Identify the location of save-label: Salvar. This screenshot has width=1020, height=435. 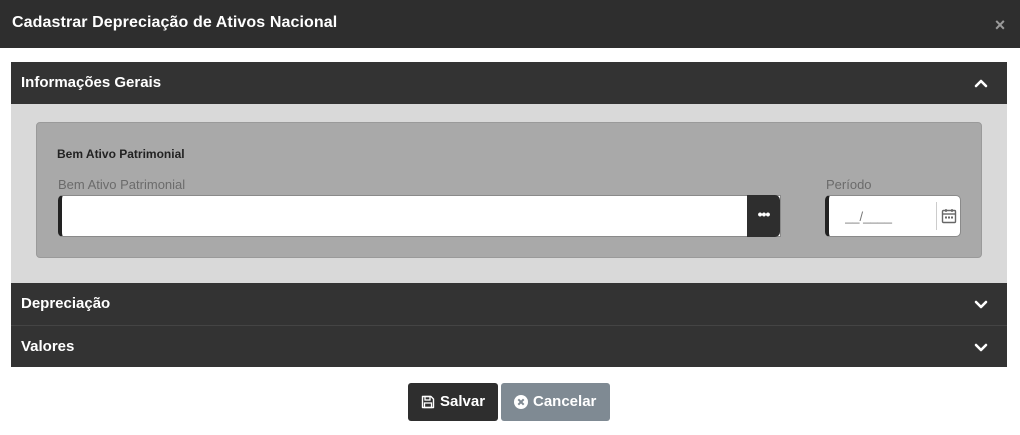
(463, 401).